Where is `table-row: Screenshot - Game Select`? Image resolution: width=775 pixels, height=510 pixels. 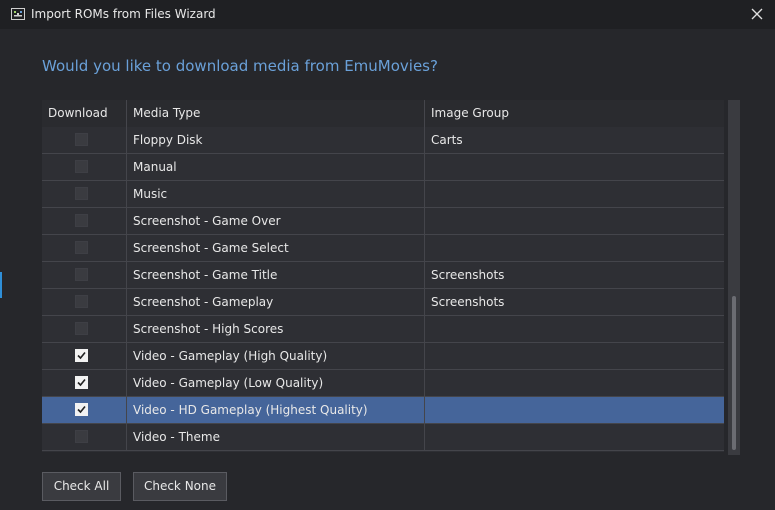 table-row: Screenshot - Game Select is located at coordinates (383, 248).